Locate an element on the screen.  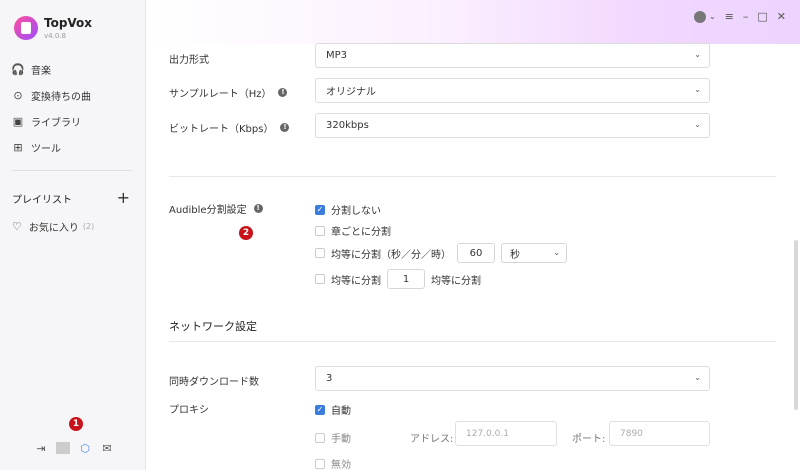
settings-icon: ⬡ is located at coordinates (85, 448).